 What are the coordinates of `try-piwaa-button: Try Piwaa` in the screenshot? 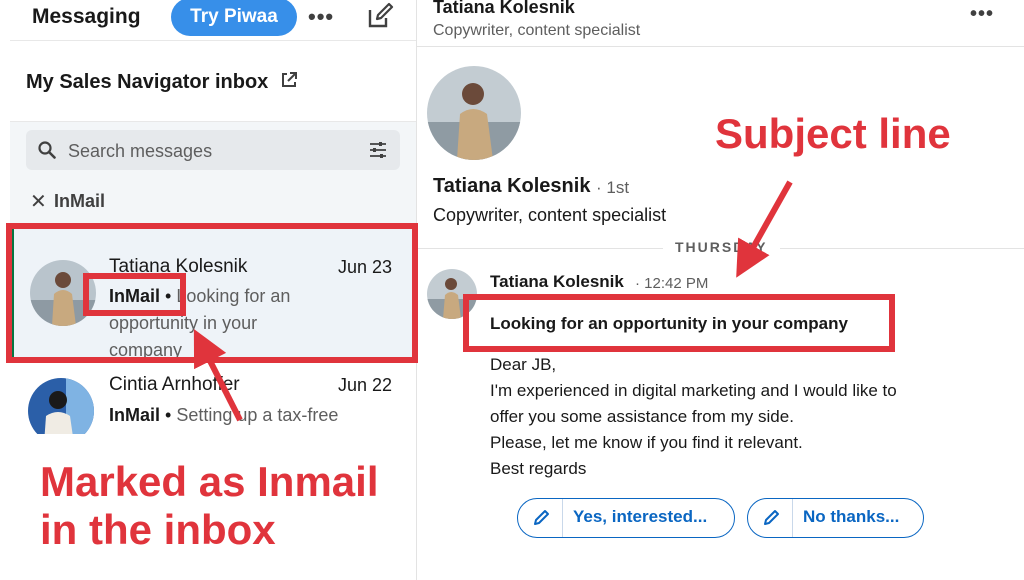 It's located at (234, 18).